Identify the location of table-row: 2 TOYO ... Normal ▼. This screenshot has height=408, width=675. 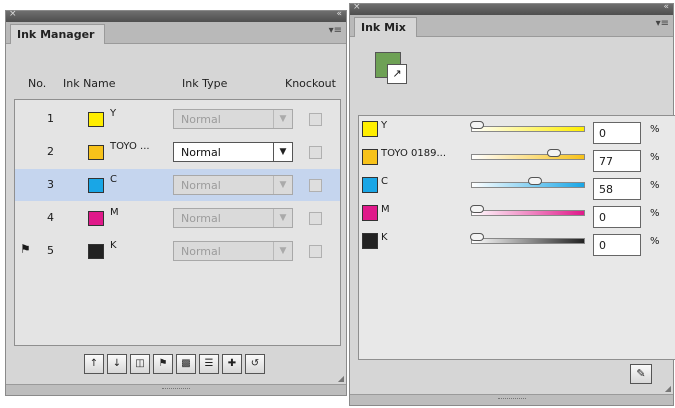
(177, 152).